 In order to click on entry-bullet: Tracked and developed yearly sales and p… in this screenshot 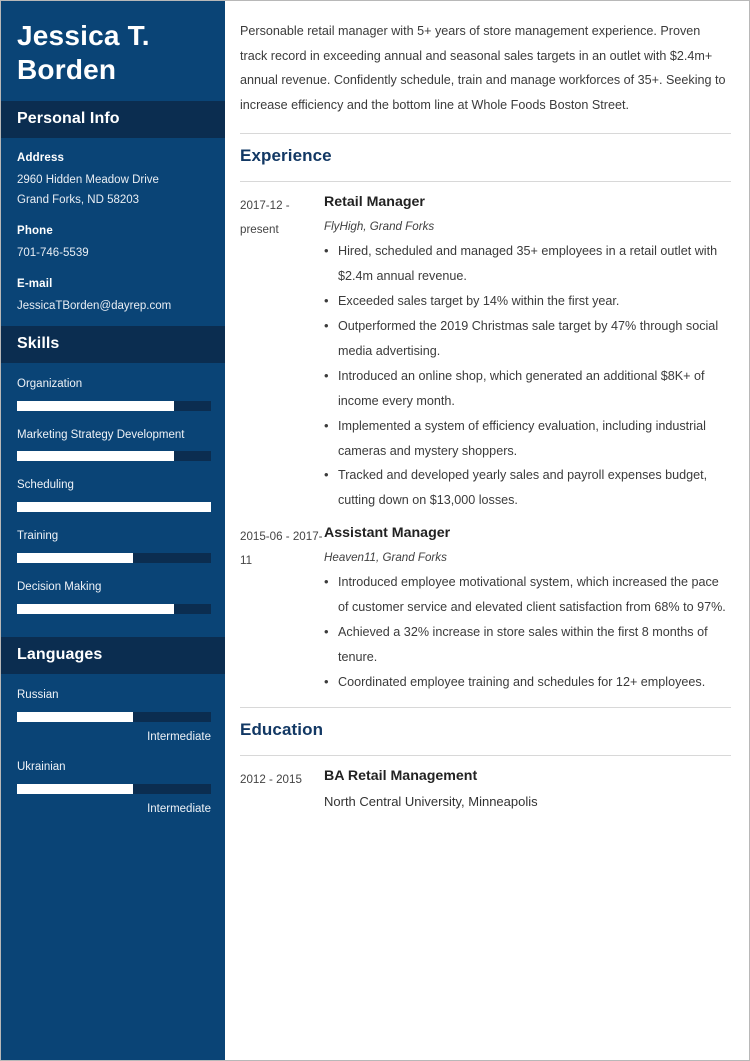, I will do `click(527, 487)`.